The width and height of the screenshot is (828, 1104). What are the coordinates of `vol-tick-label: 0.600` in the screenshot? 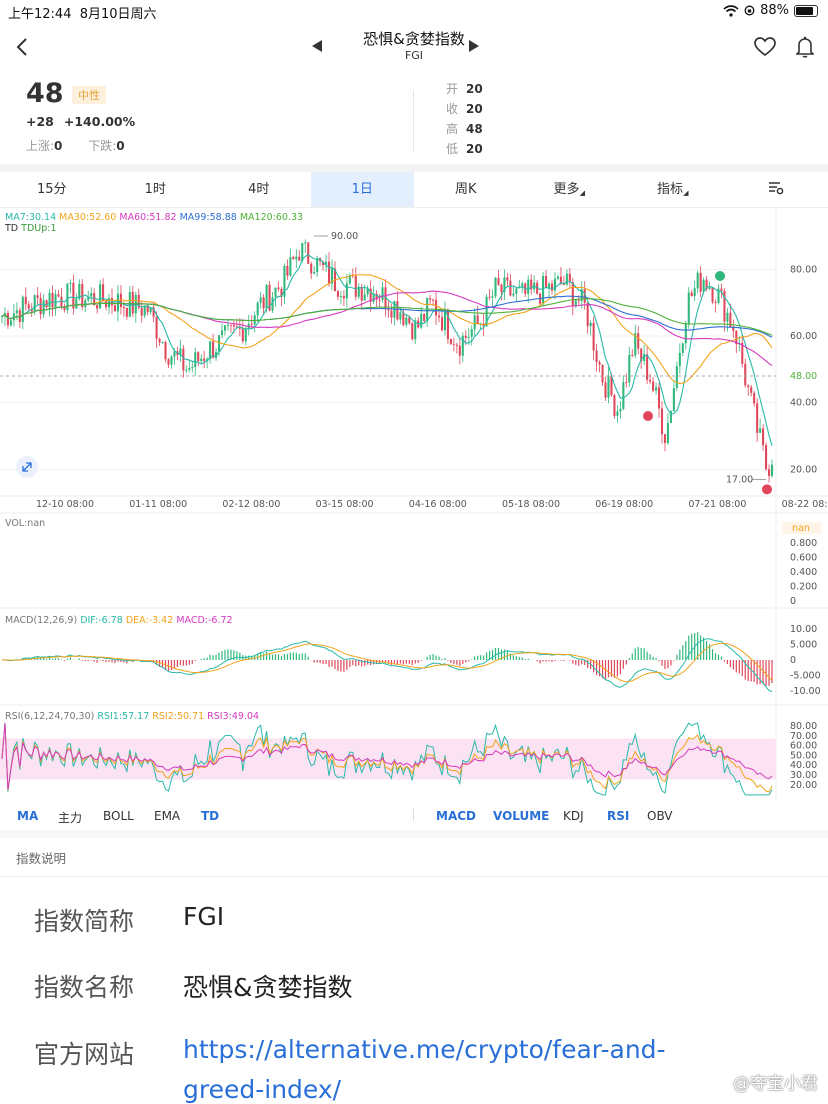 It's located at (803, 558).